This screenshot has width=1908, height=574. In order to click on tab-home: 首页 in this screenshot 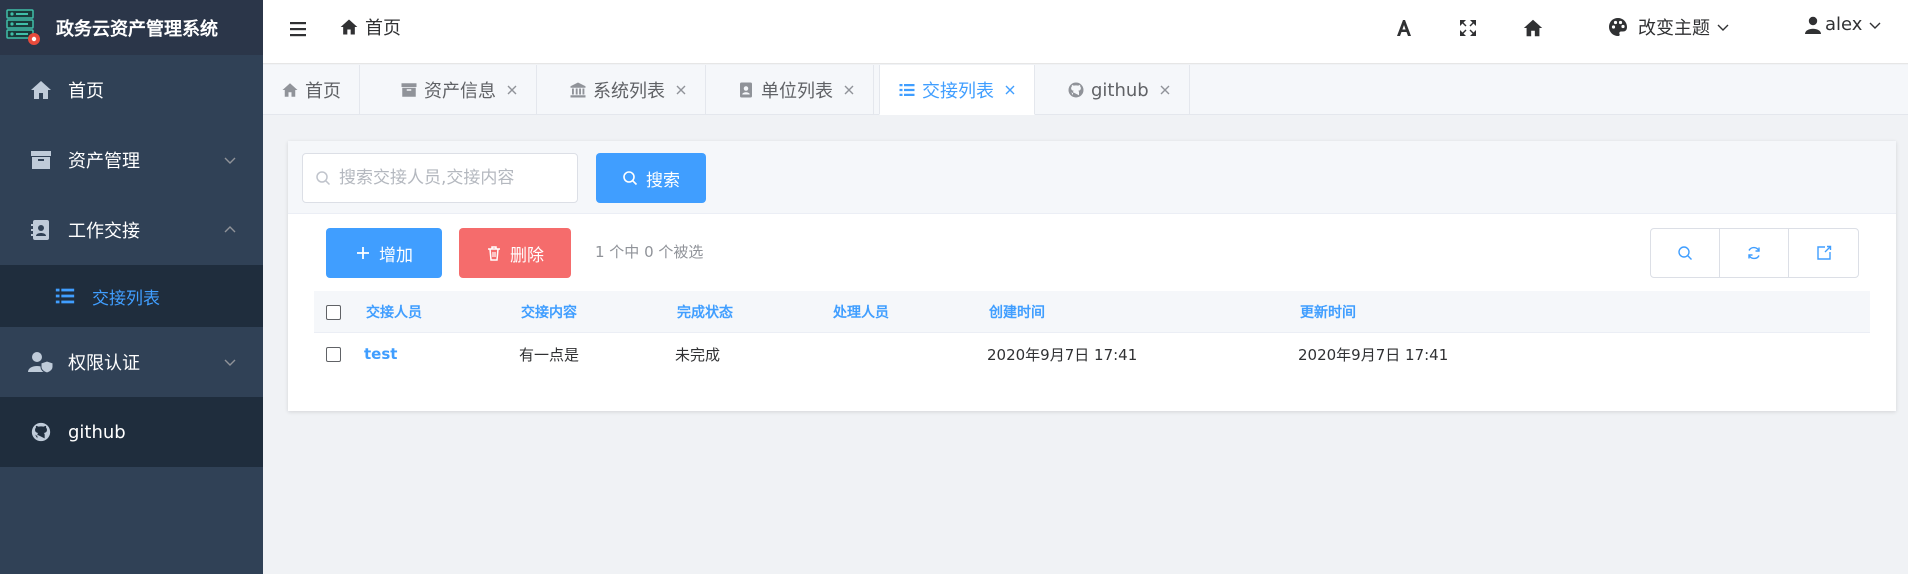, I will do `click(311, 90)`.